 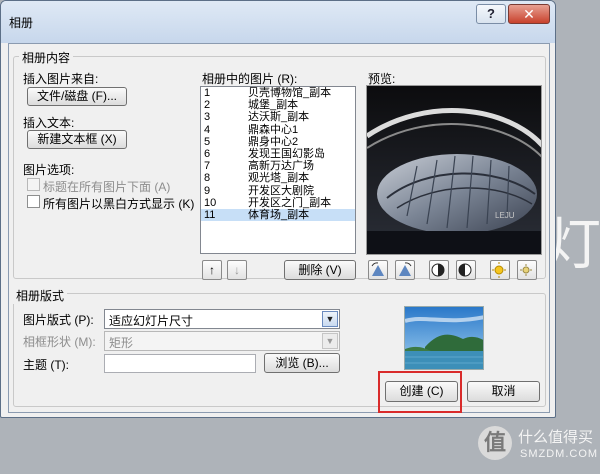 What do you see at coordinates (466, 270) in the screenshot?
I see `contrast-down-icon` at bounding box center [466, 270].